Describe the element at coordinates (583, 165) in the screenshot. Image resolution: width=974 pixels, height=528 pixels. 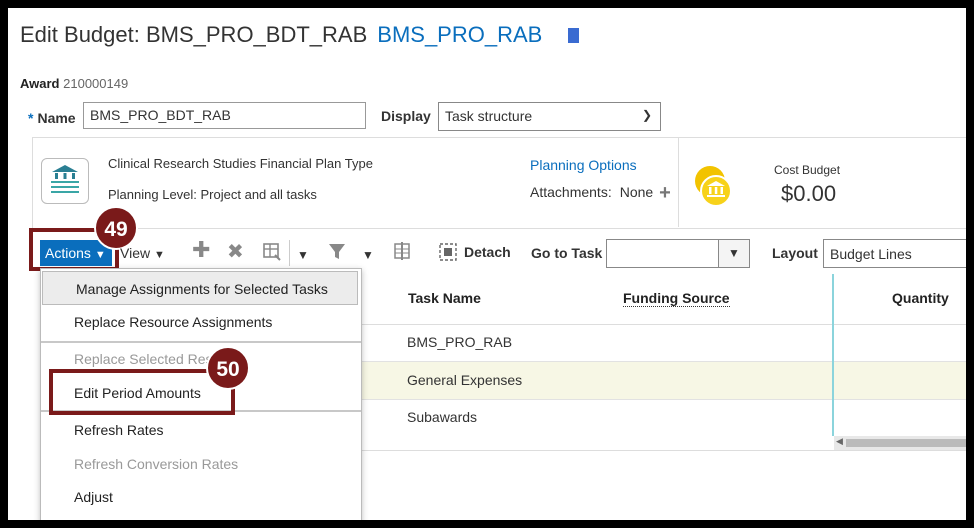
I see `planning-options-link: Planning Options` at that location.